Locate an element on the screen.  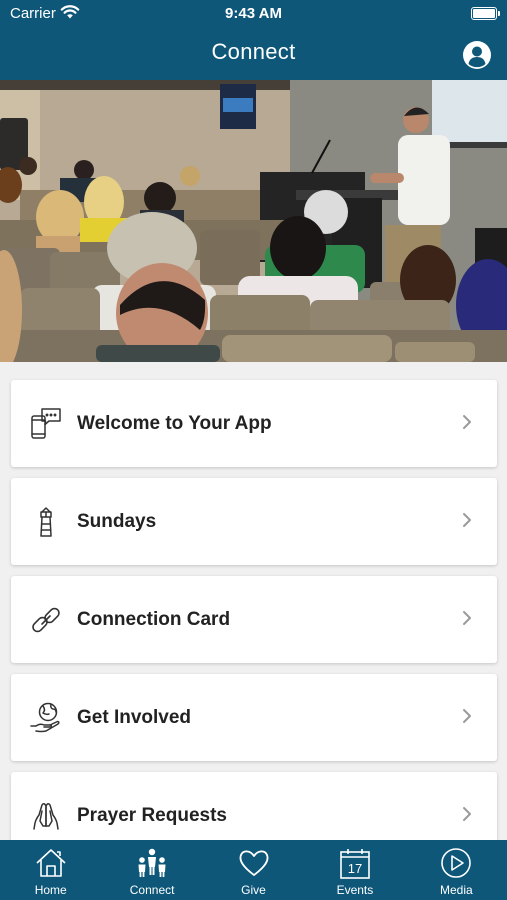
calendar-icon: 17 is located at coordinates (355, 864).